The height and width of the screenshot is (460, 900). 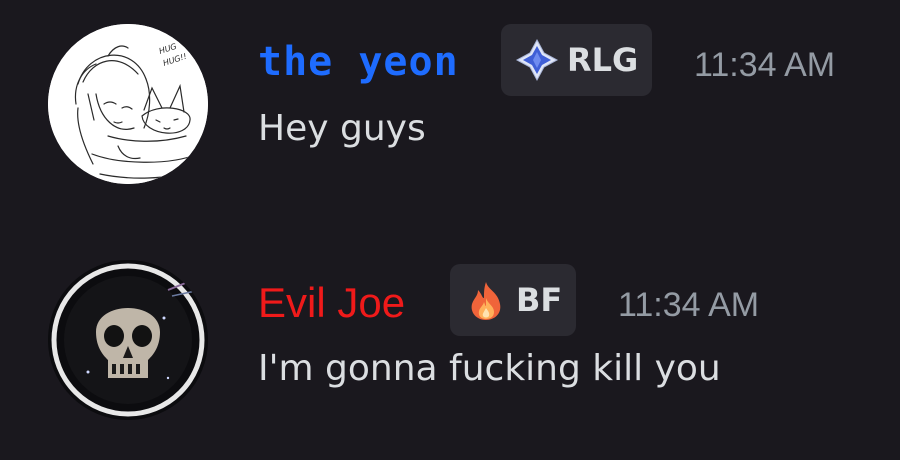 I want to click on server-tag-label: RLG, so click(x=603, y=60).